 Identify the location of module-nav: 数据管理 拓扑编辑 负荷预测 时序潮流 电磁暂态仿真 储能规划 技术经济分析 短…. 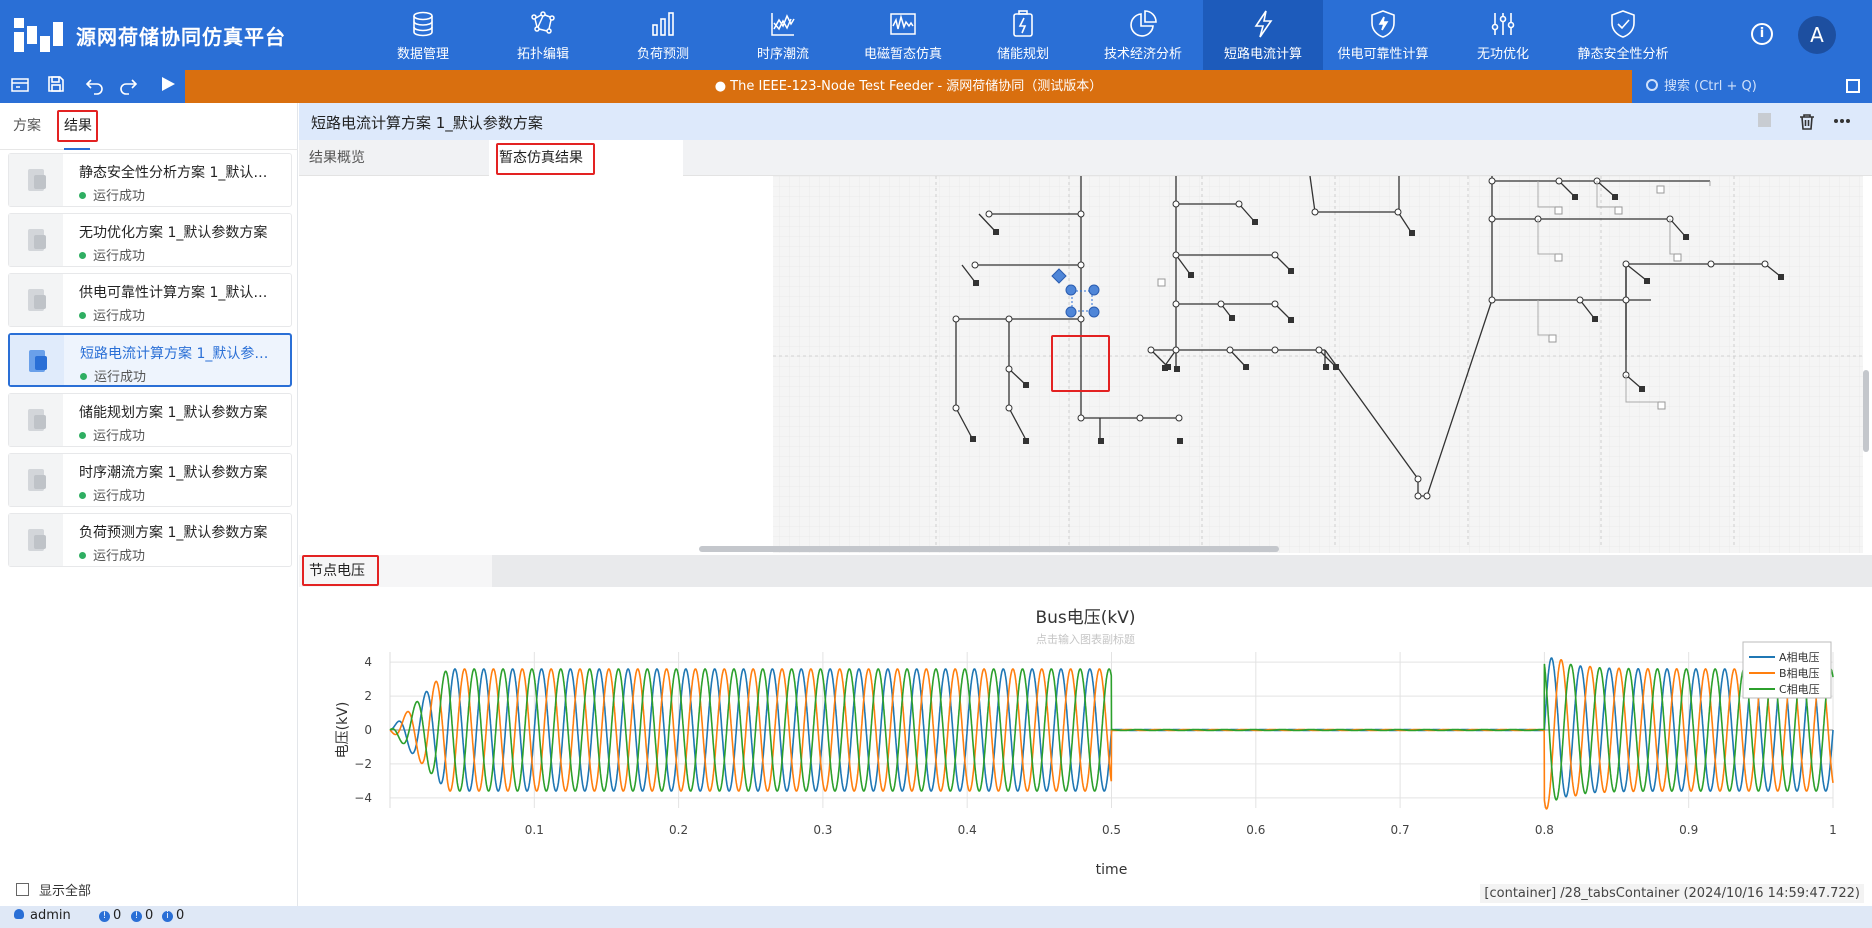
(1023, 35).